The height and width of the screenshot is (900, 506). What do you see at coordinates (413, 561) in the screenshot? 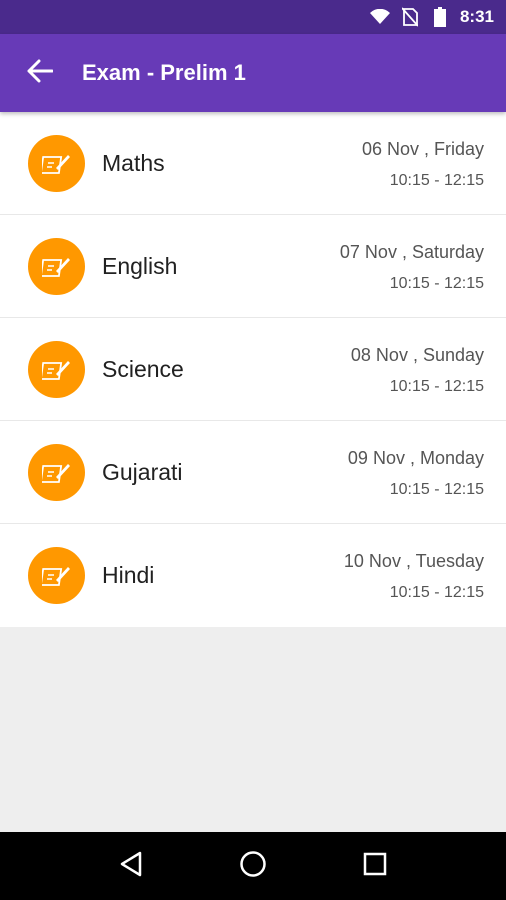
I see `exam-date: 10 Nov , Tuesday` at bounding box center [413, 561].